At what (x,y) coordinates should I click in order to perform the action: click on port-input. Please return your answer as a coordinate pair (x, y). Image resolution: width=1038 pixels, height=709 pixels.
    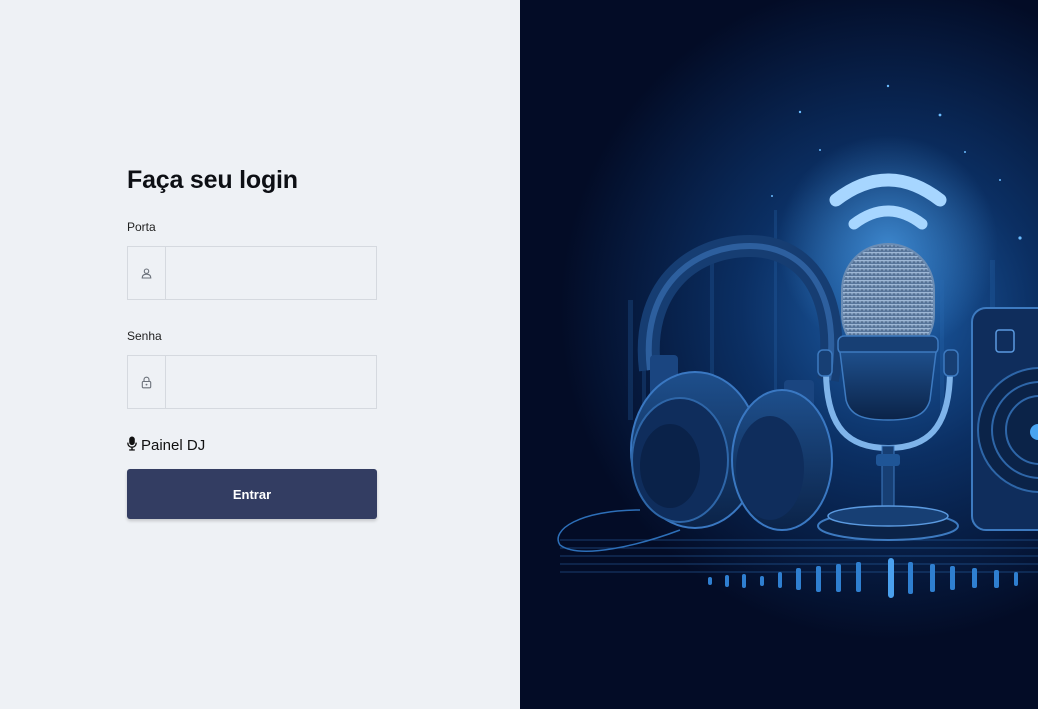
    Looking at the image, I should click on (271, 273).